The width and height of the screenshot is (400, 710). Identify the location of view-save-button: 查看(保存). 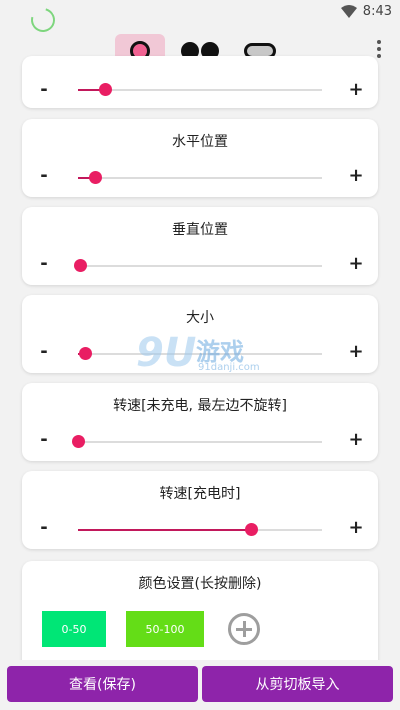
(102, 684).